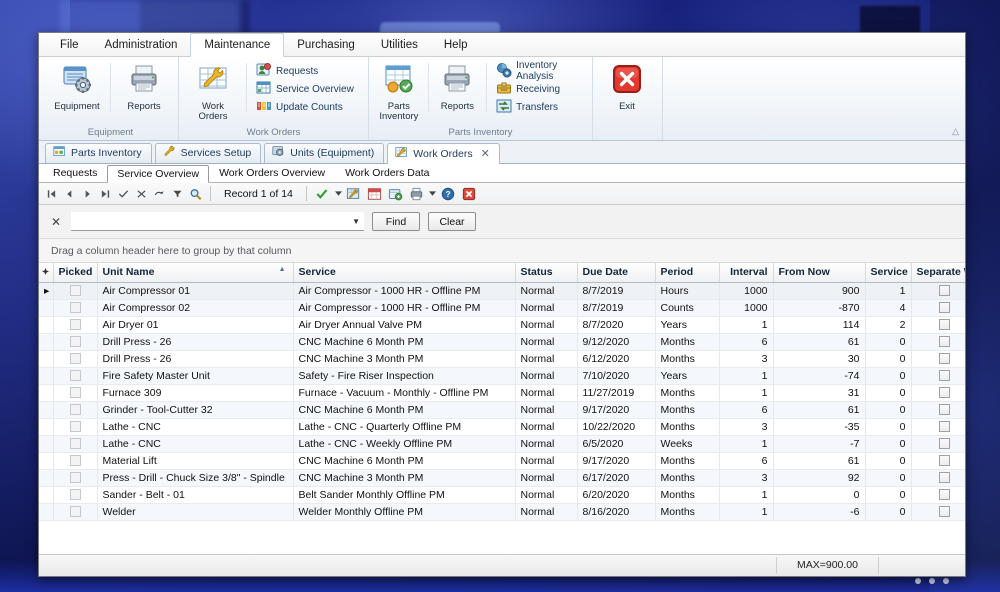 This screenshot has height=592, width=1000. What do you see at coordinates (75, 173) in the screenshot?
I see `subtab-requests: Requests` at bounding box center [75, 173].